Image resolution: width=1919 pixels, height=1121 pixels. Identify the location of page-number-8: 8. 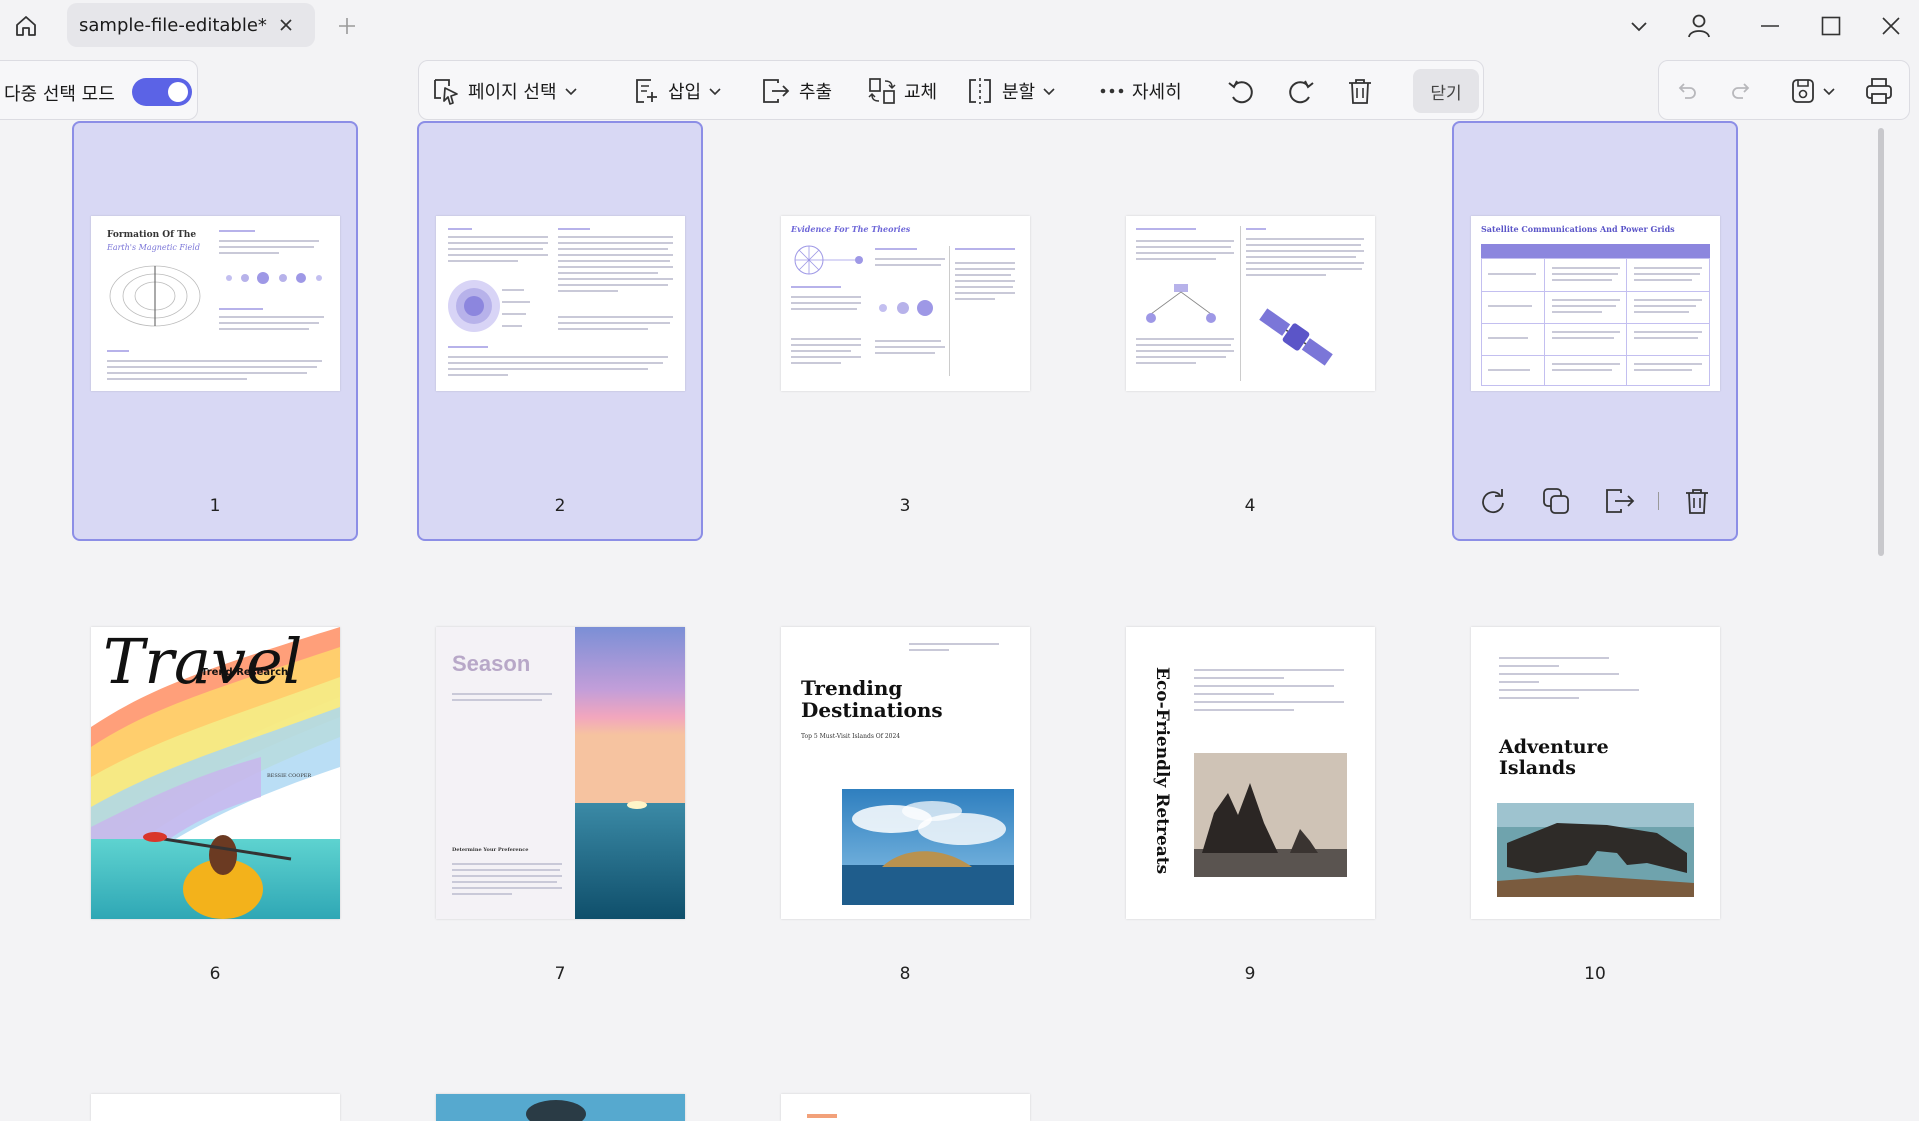
(905, 974).